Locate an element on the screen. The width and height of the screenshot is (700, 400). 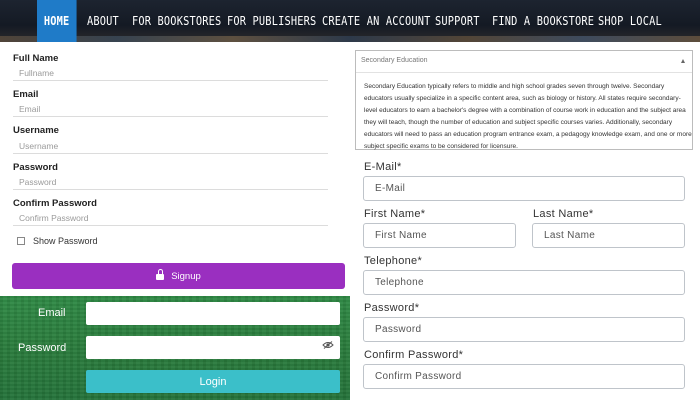
email-input is located at coordinates (170, 109).